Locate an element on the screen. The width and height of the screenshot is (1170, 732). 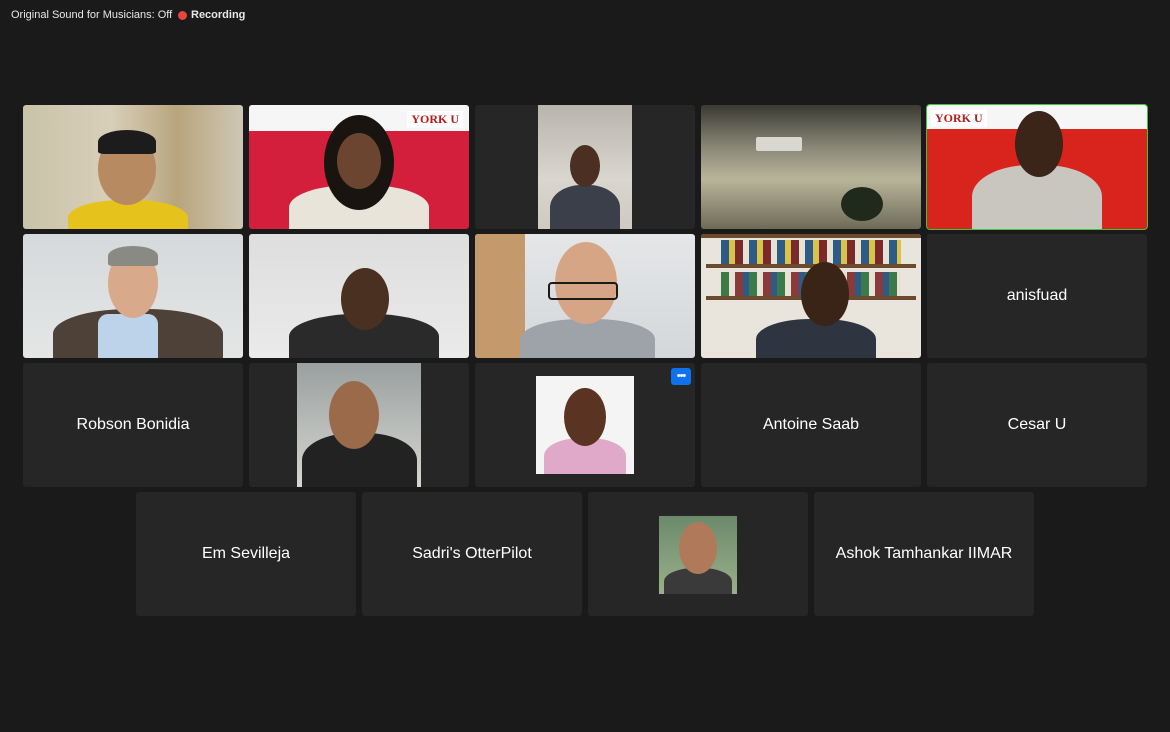
participant-name-tile: Antoine Saab is located at coordinates (811, 425).